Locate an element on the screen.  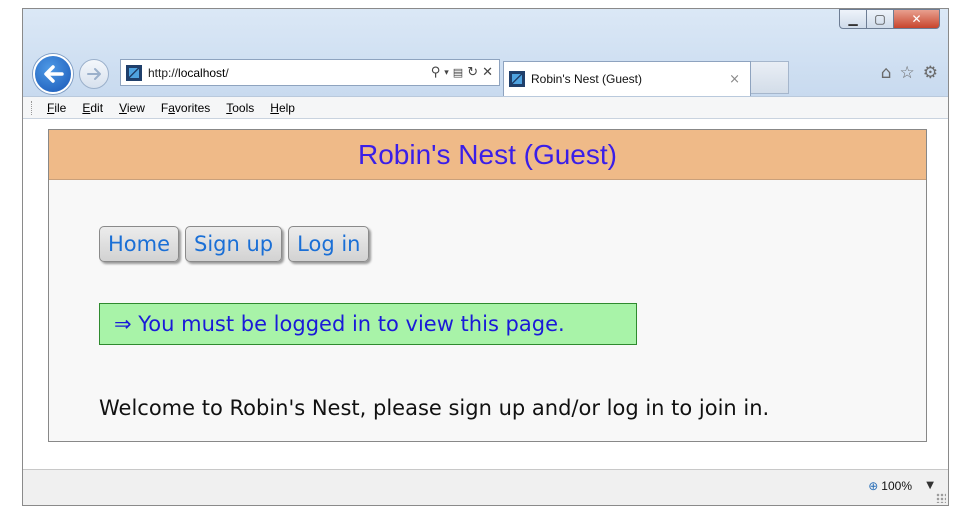
sign-up-button: Sign up is located at coordinates (234, 244).